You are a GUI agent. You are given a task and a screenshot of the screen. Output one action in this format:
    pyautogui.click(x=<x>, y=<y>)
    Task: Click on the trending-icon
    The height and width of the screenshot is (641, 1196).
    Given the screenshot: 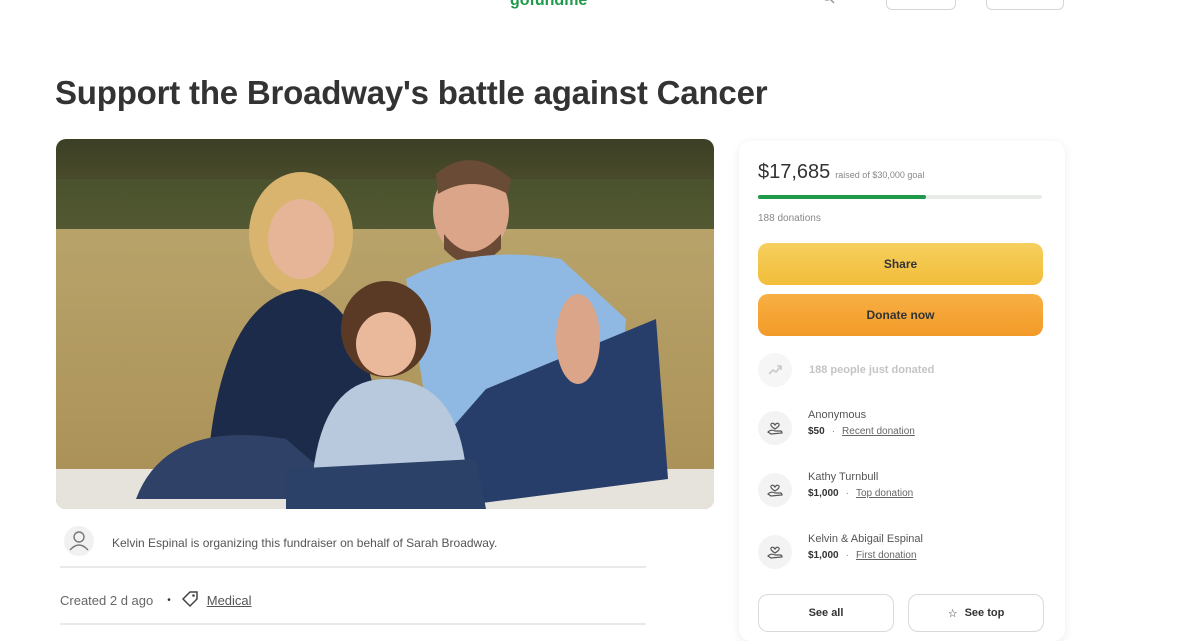 What is the action you would take?
    pyautogui.click(x=775, y=370)
    